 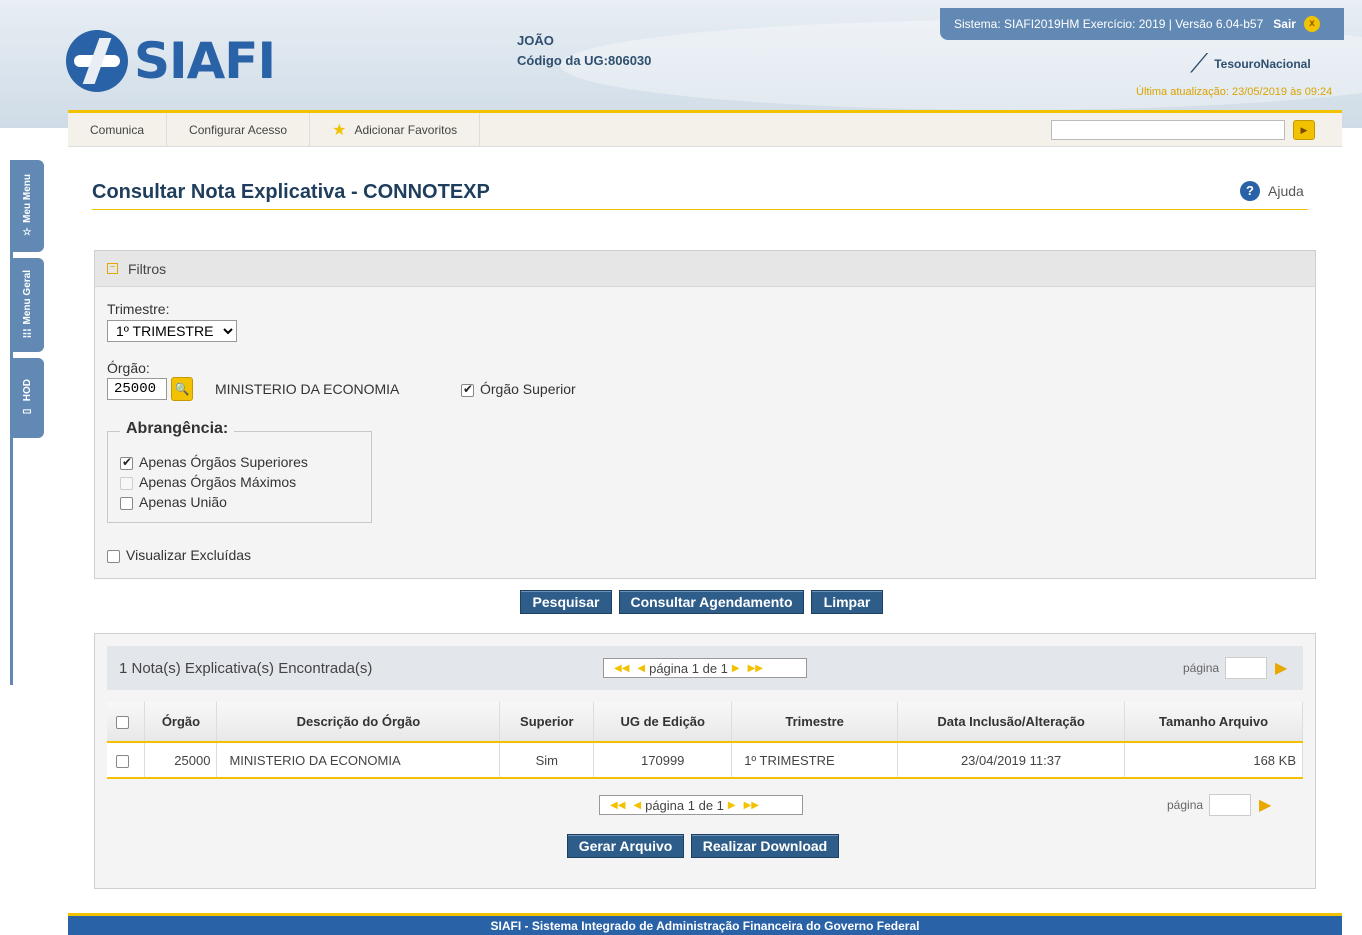 What do you see at coordinates (1213, 722) in the screenshot?
I see `col-tamanho: Tamanho Arquivo` at bounding box center [1213, 722].